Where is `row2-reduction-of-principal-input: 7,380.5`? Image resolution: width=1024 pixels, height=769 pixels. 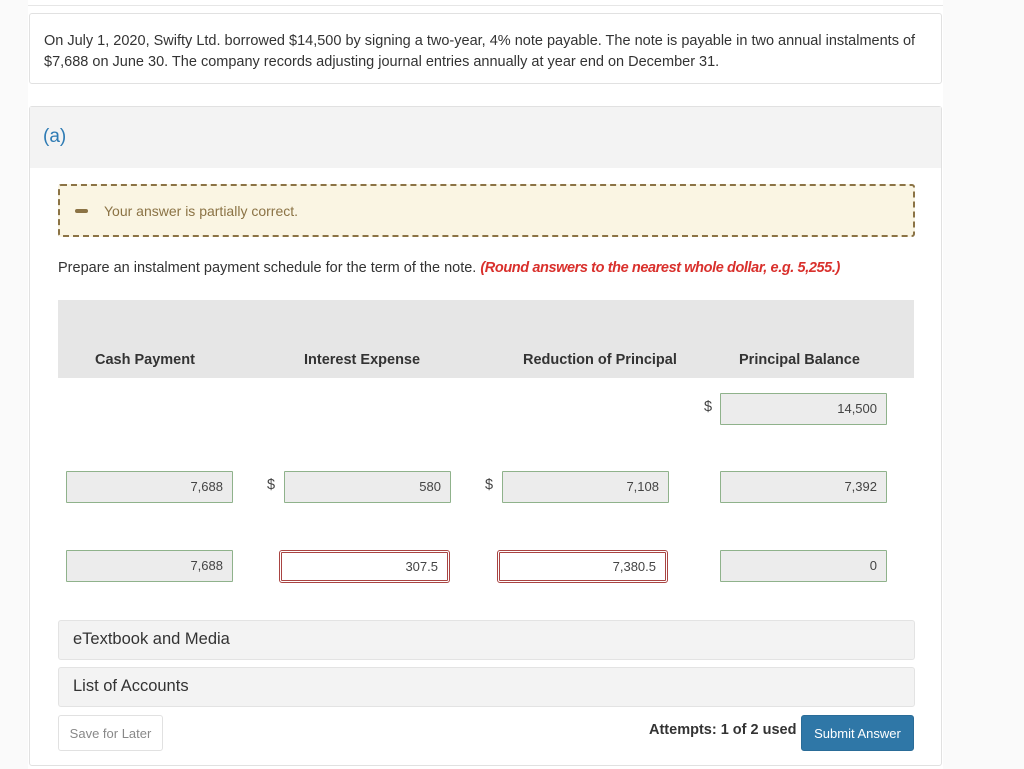 row2-reduction-of-principal-input: 7,380.5 is located at coordinates (582, 566).